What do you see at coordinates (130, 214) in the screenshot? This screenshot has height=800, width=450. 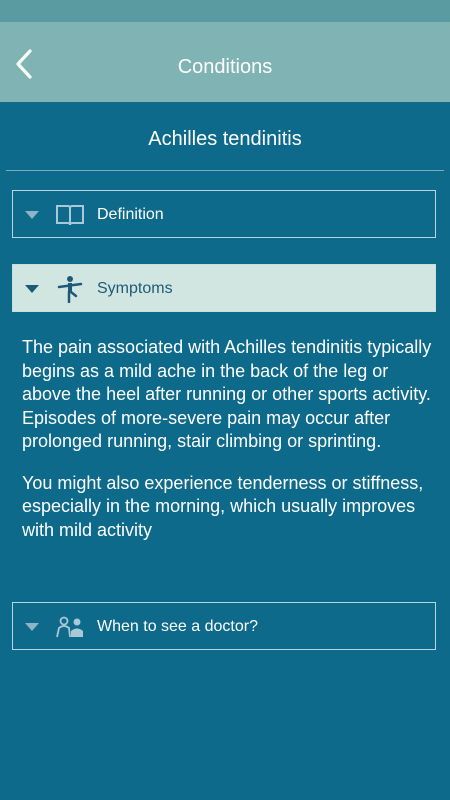 I see `section-label-definition: Definition` at bounding box center [130, 214].